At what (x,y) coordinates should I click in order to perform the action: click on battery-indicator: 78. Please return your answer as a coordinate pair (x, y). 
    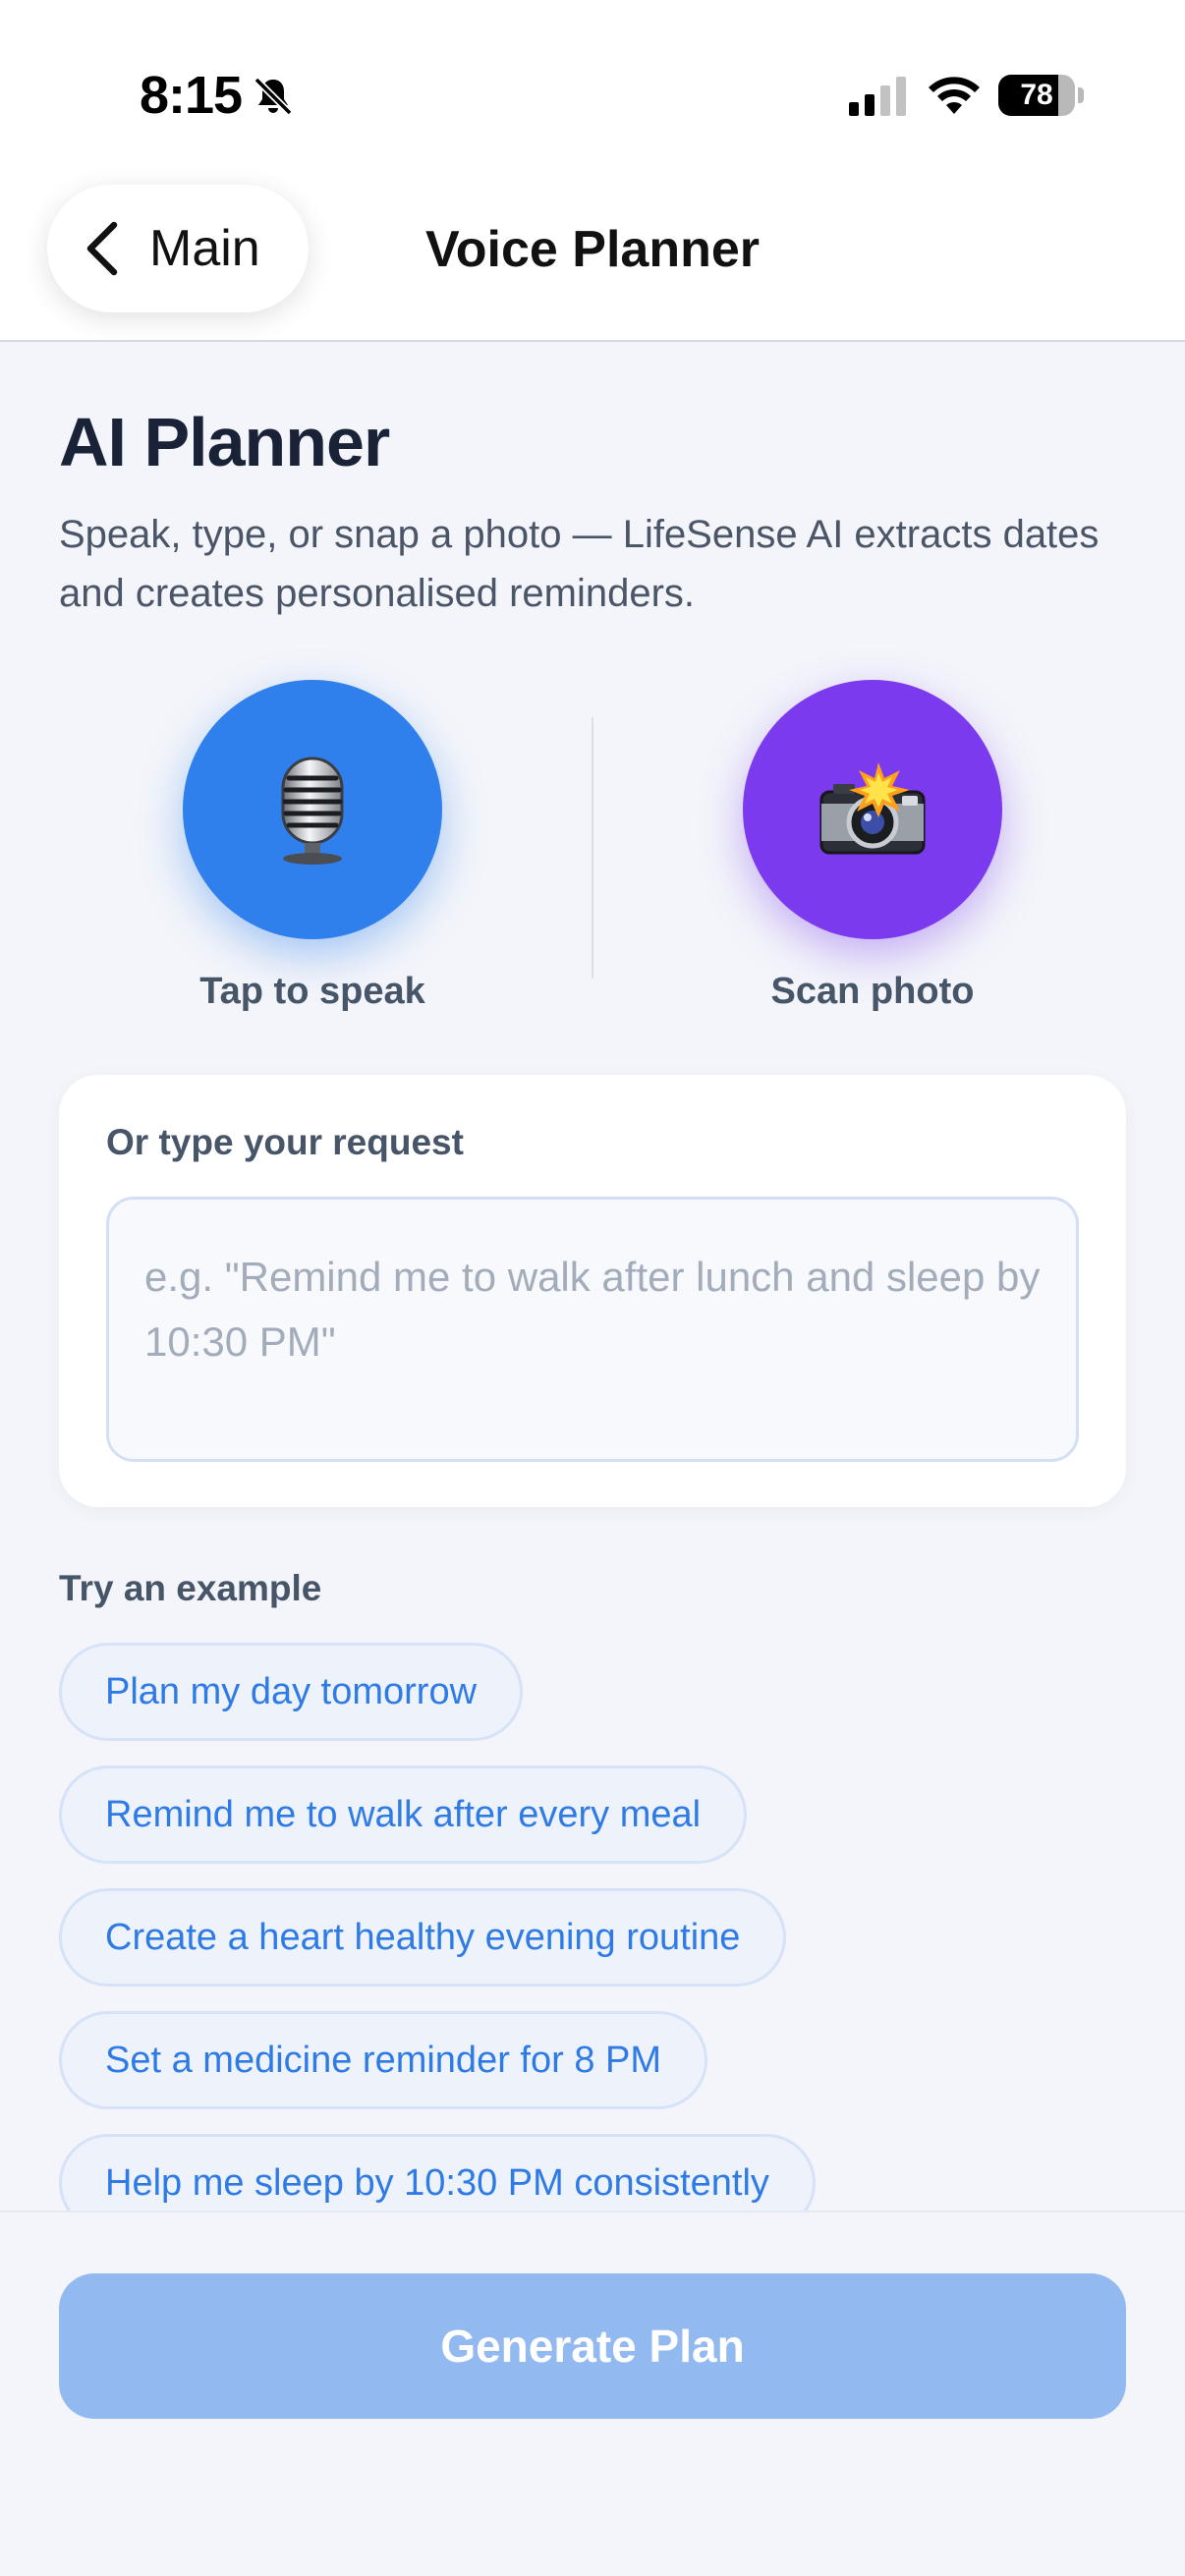
    Looking at the image, I should click on (1041, 95).